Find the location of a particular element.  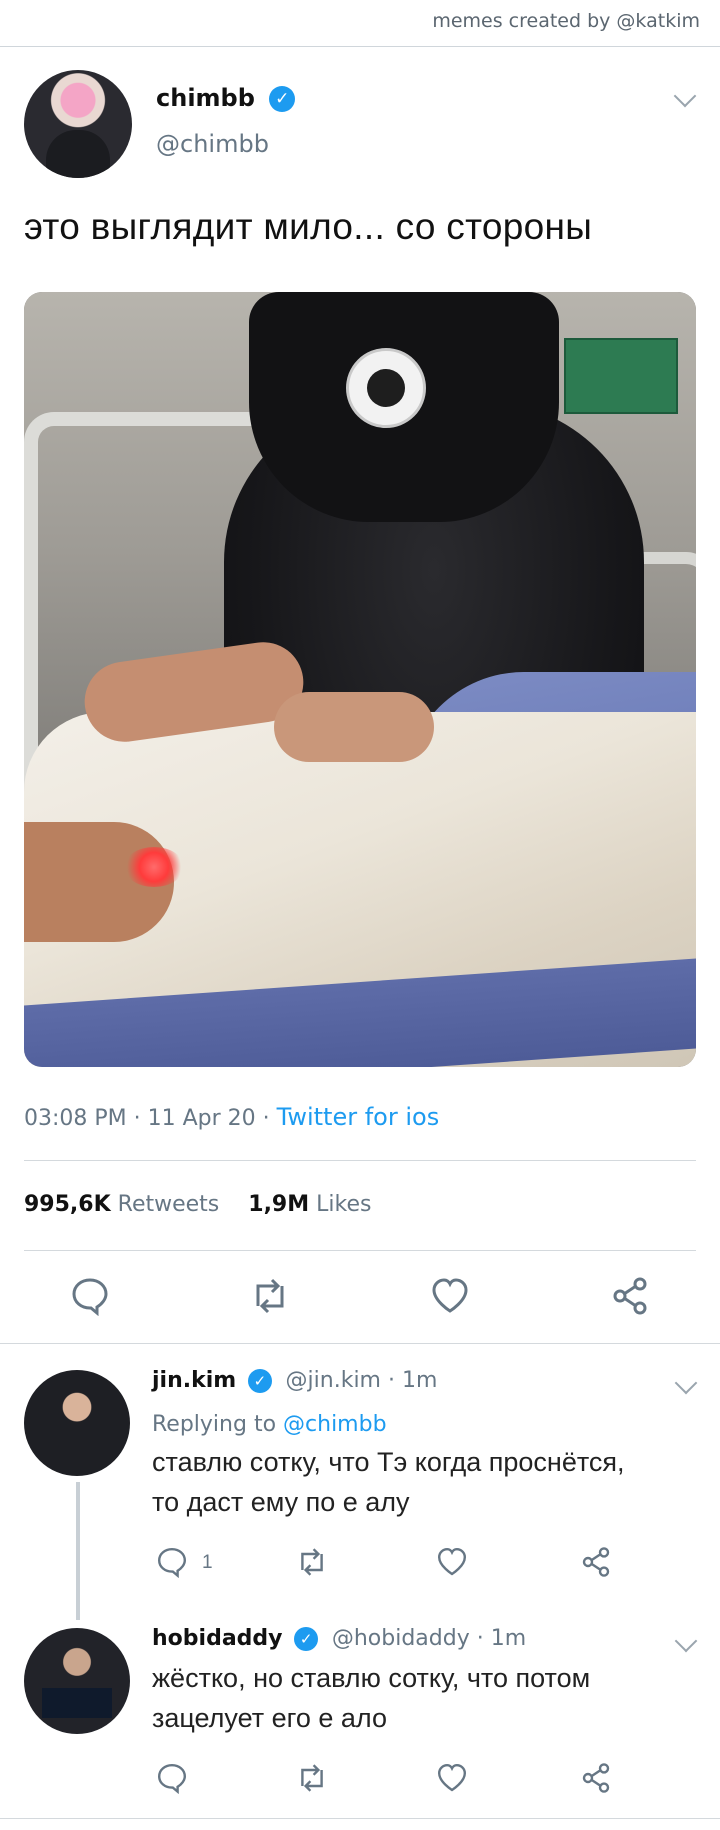

replying-to: Replying to @chimbb is located at coordinates (269, 1424).